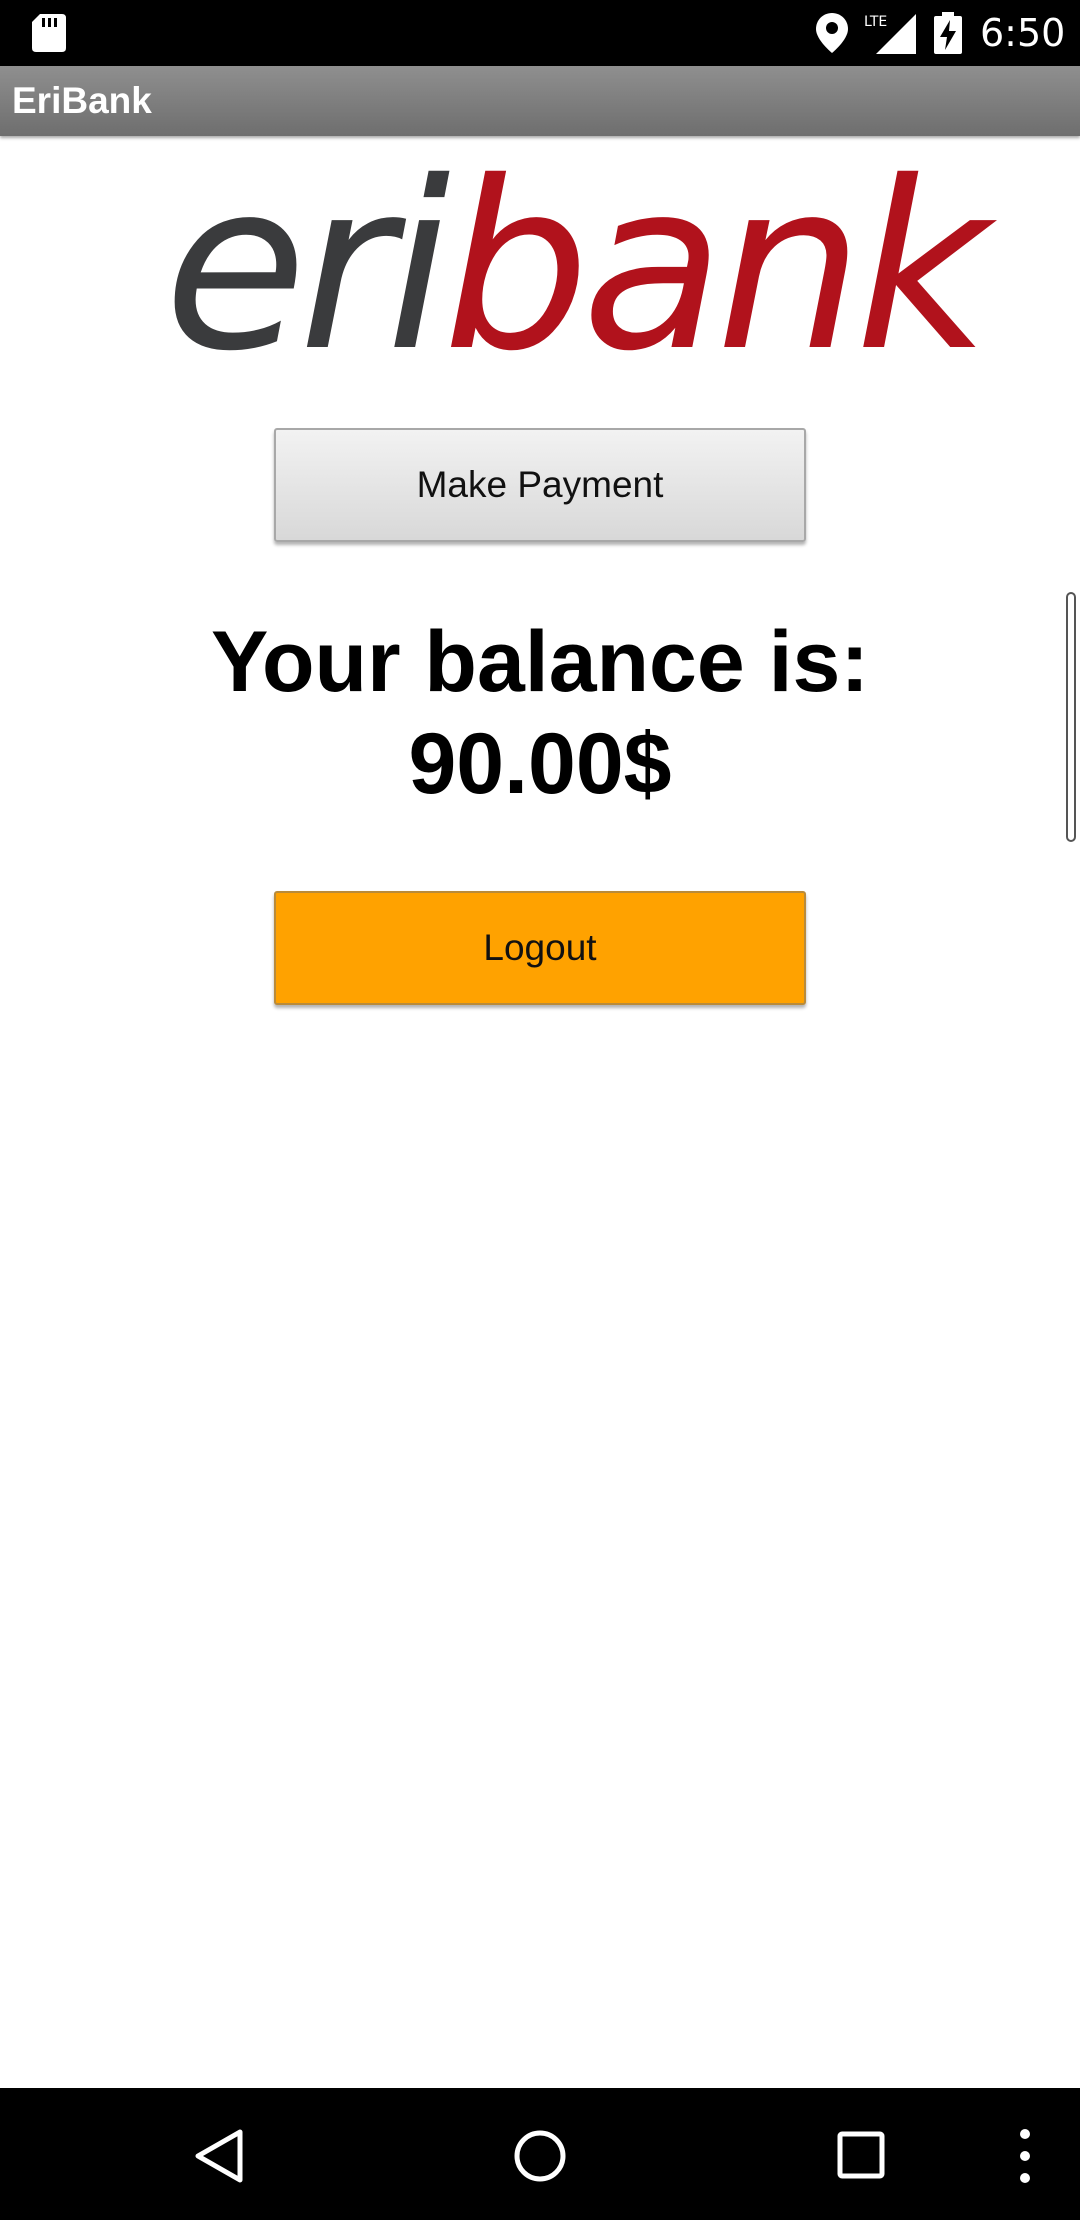 This screenshot has width=1080, height=2220. What do you see at coordinates (540, 33) in the screenshot?
I see `status-bar: LTE 6:50` at bounding box center [540, 33].